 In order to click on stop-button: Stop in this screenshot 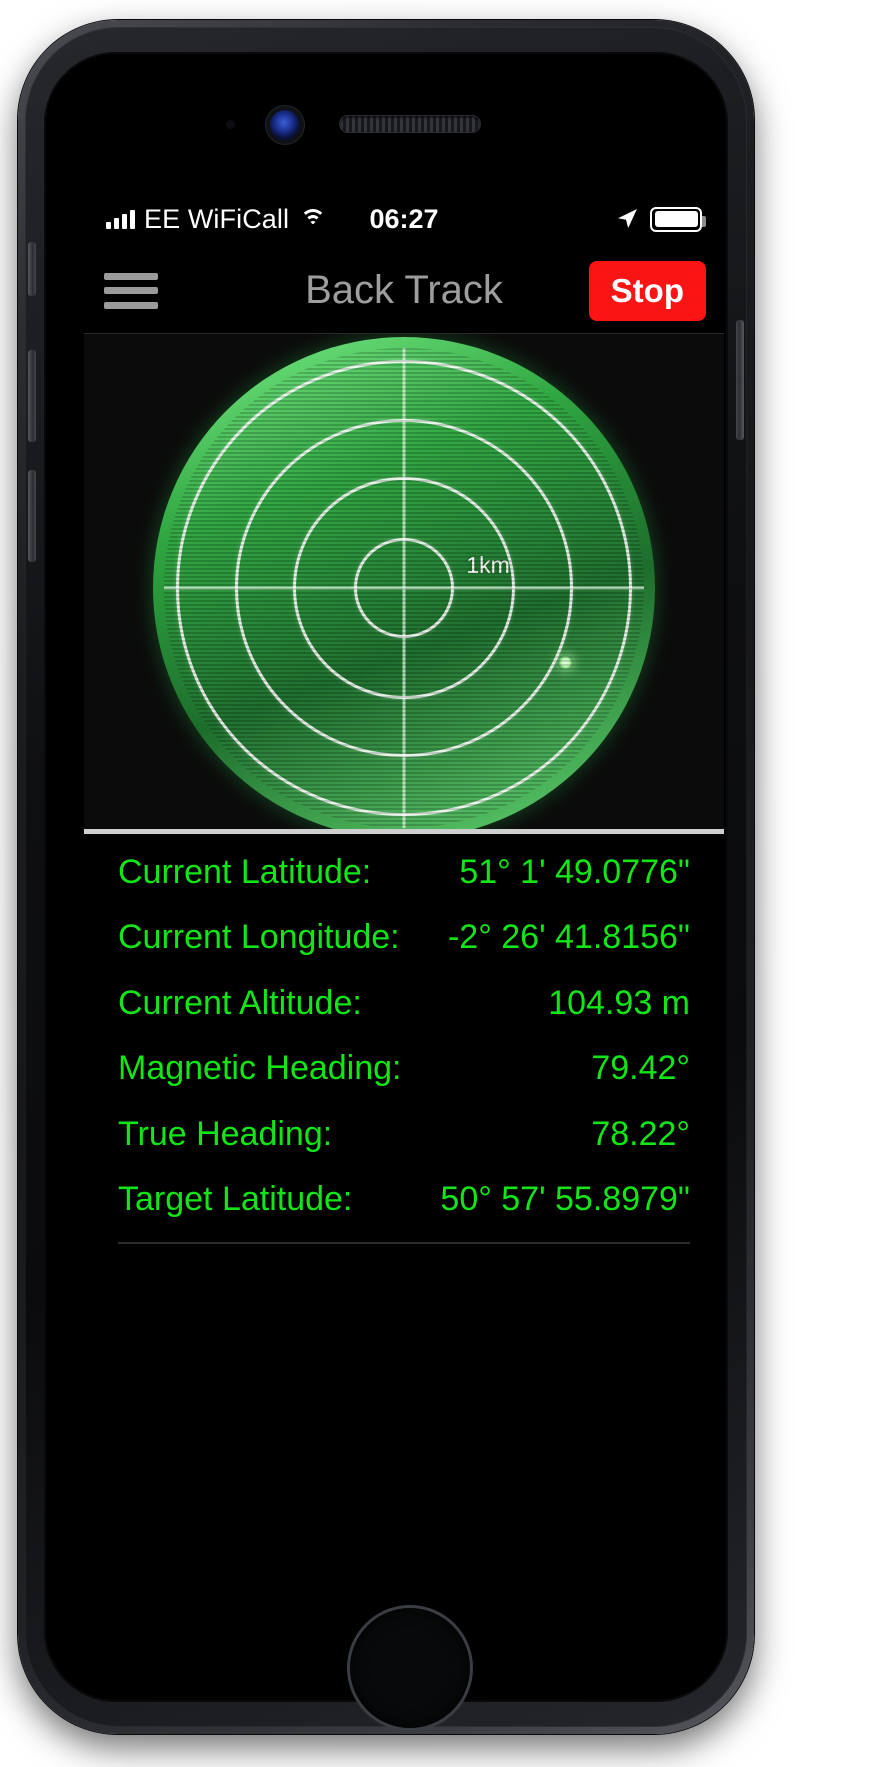, I will do `click(647, 290)`.